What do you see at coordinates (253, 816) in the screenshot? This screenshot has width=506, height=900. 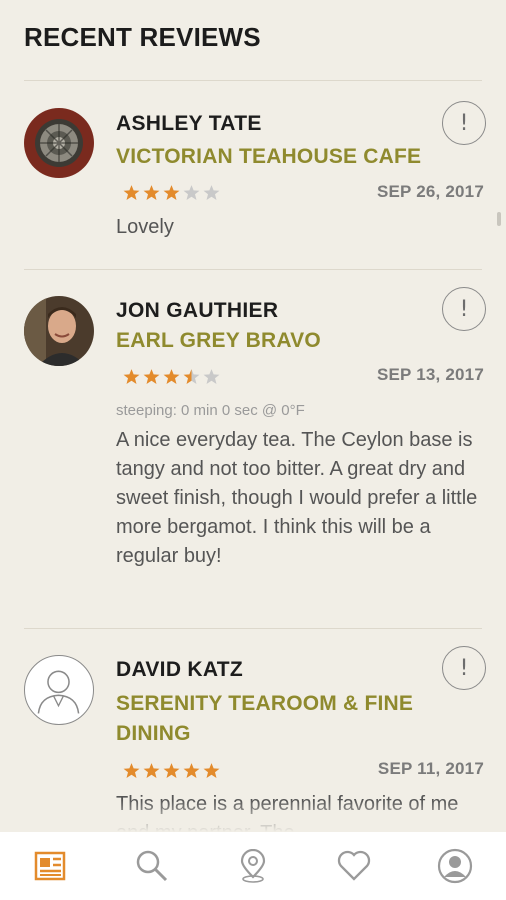 I see `content-fade` at bounding box center [253, 816].